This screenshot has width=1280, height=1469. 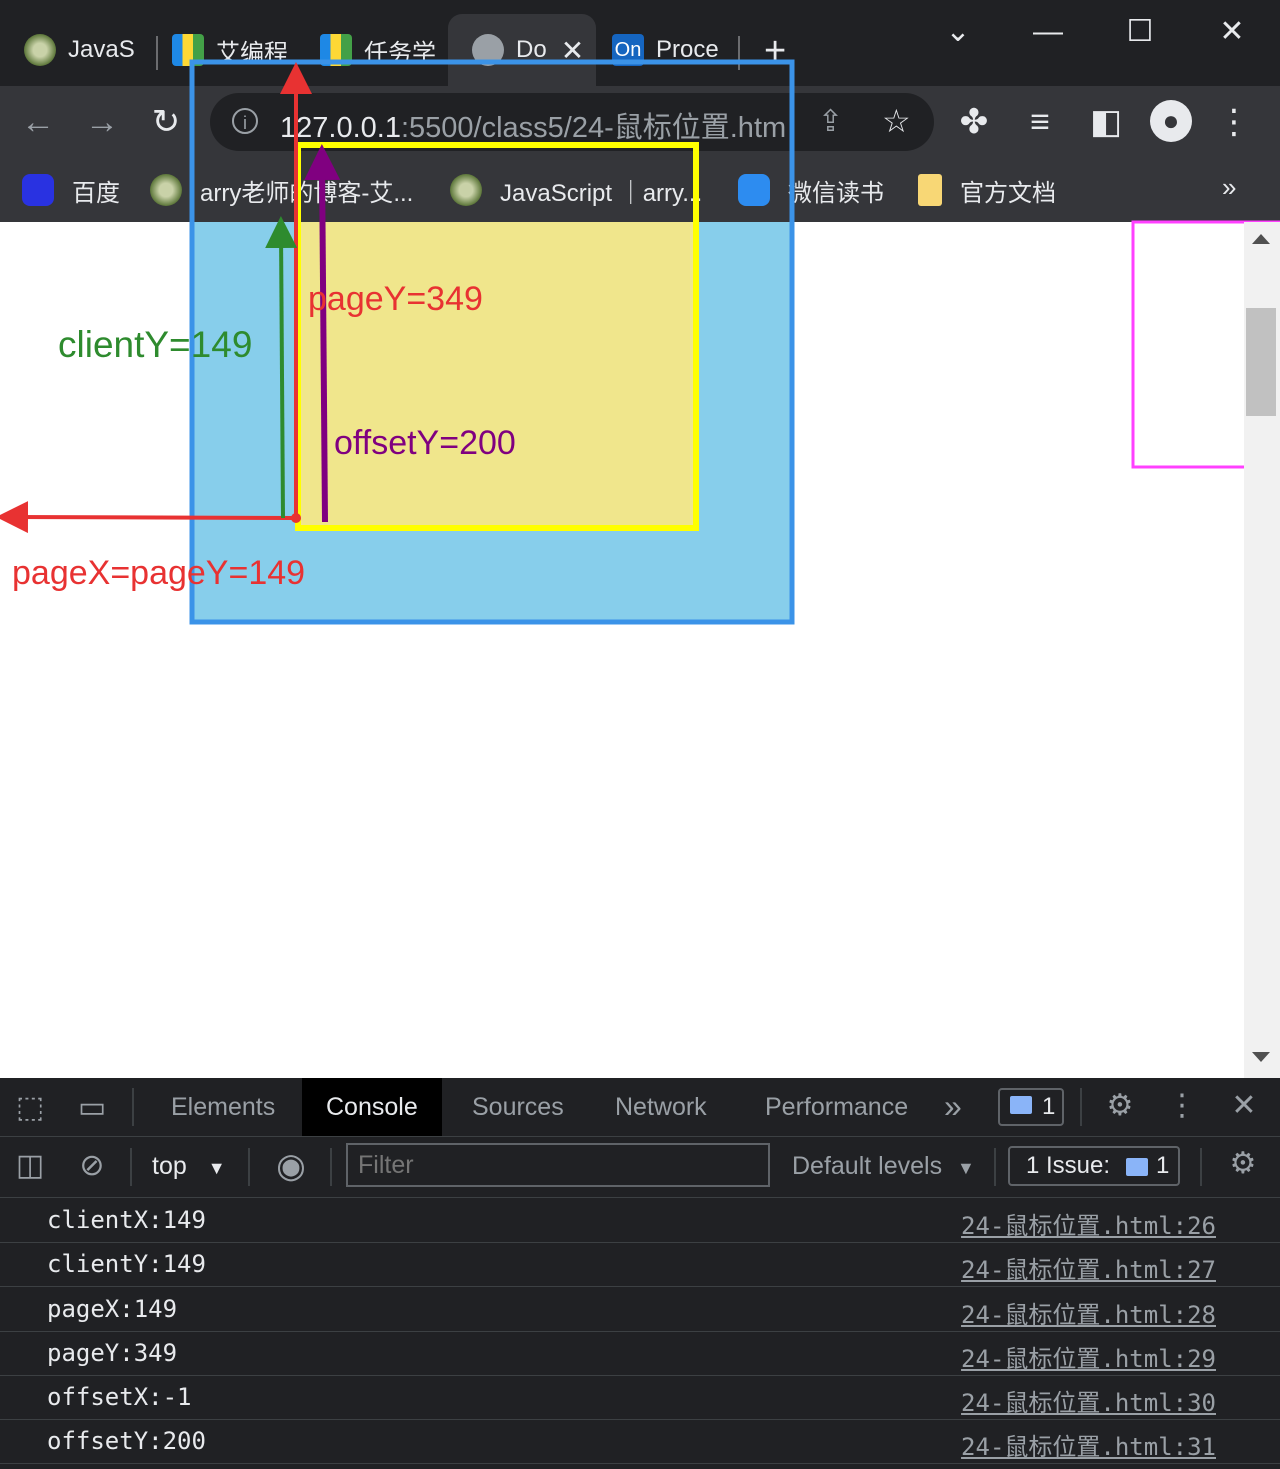 I want to click on issues-button: 1 Issue: 1, so click(x=1094, y=1166).